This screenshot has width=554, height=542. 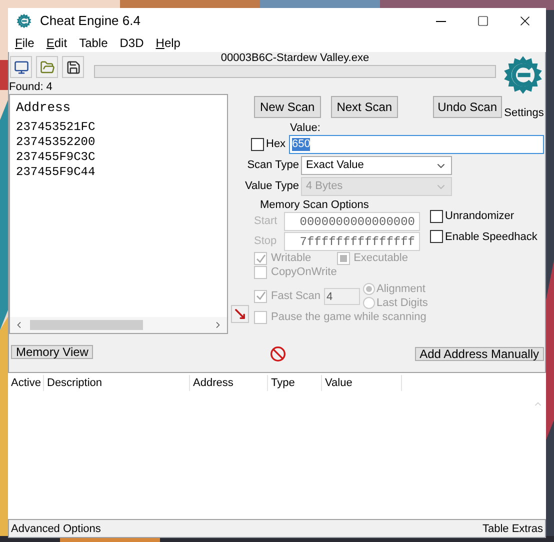 I want to click on value-label: Value:, so click(x=305, y=128).